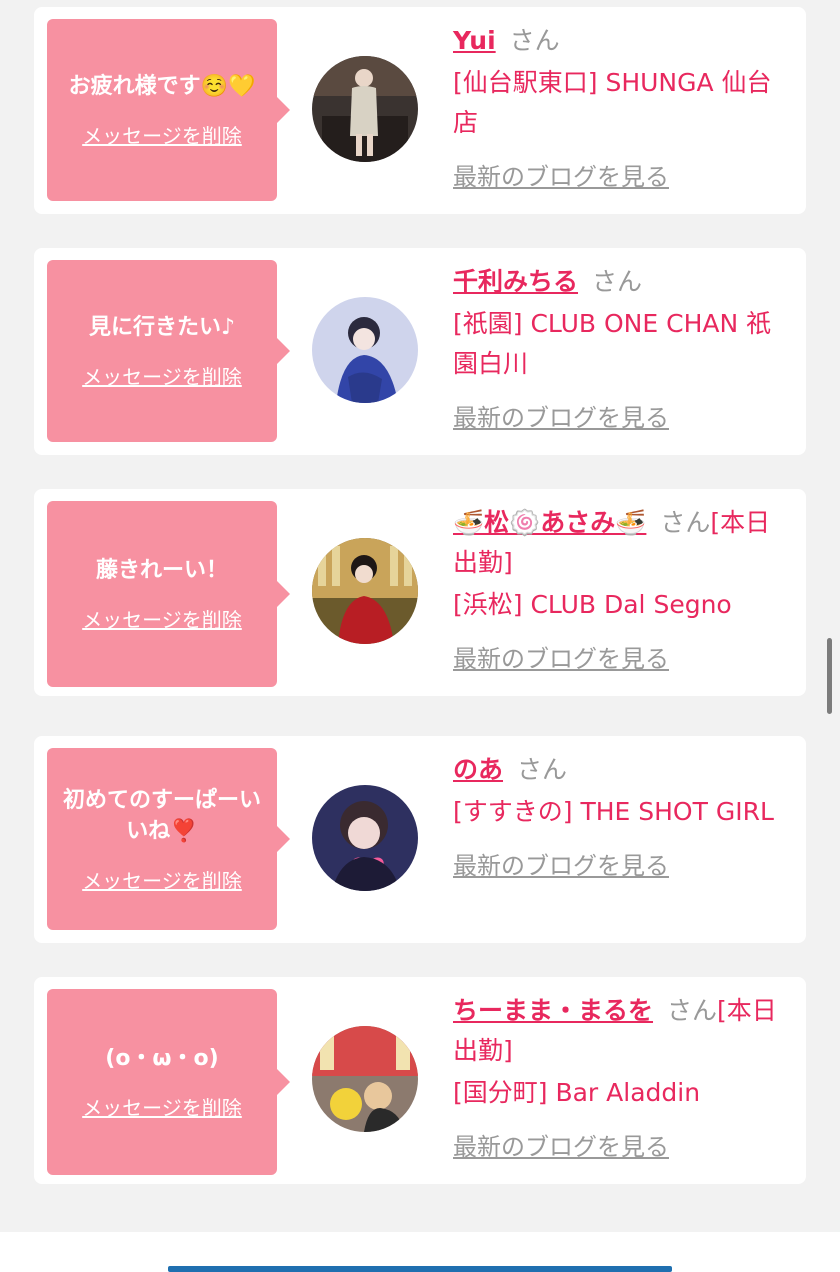 The width and height of the screenshot is (840, 1272). What do you see at coordinates (613, 811) in the screenshot?
I see `shop-name: [すすきの] THE SHOT GIRL` at bounding box center [613, 811].